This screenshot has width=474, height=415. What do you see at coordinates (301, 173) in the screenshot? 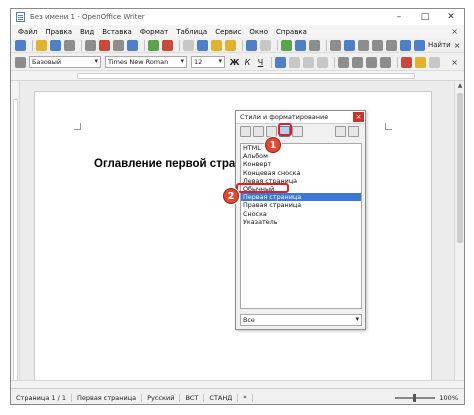
I see `style-list-item: Концевая сноска` at bounding box center [301, 173].